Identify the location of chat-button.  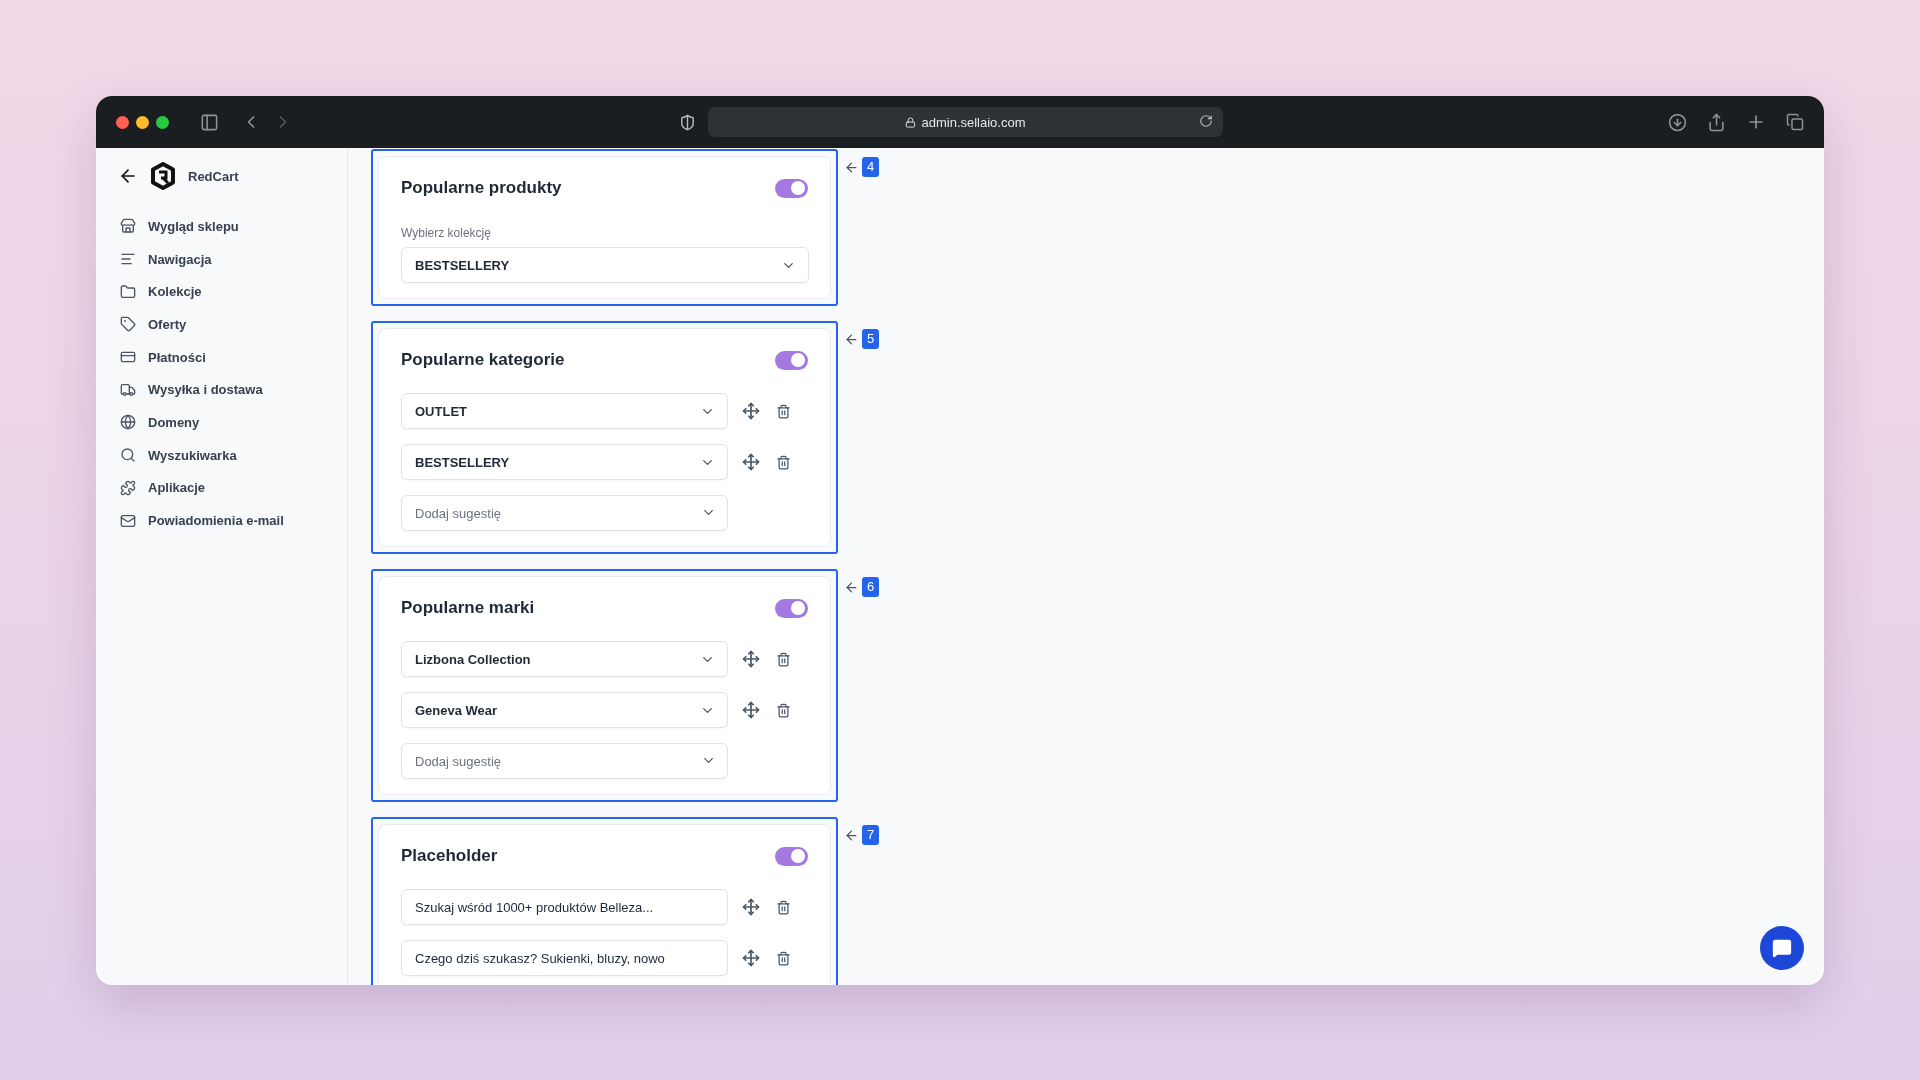
(1782, 948).